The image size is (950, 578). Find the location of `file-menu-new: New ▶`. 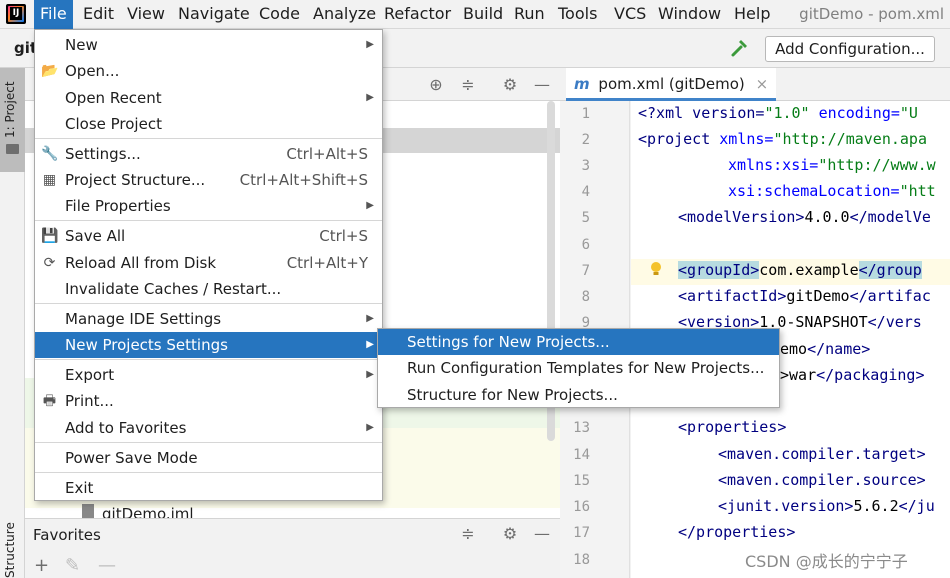

file-menu-new: New ▶ is located at coordinates (208, 45).